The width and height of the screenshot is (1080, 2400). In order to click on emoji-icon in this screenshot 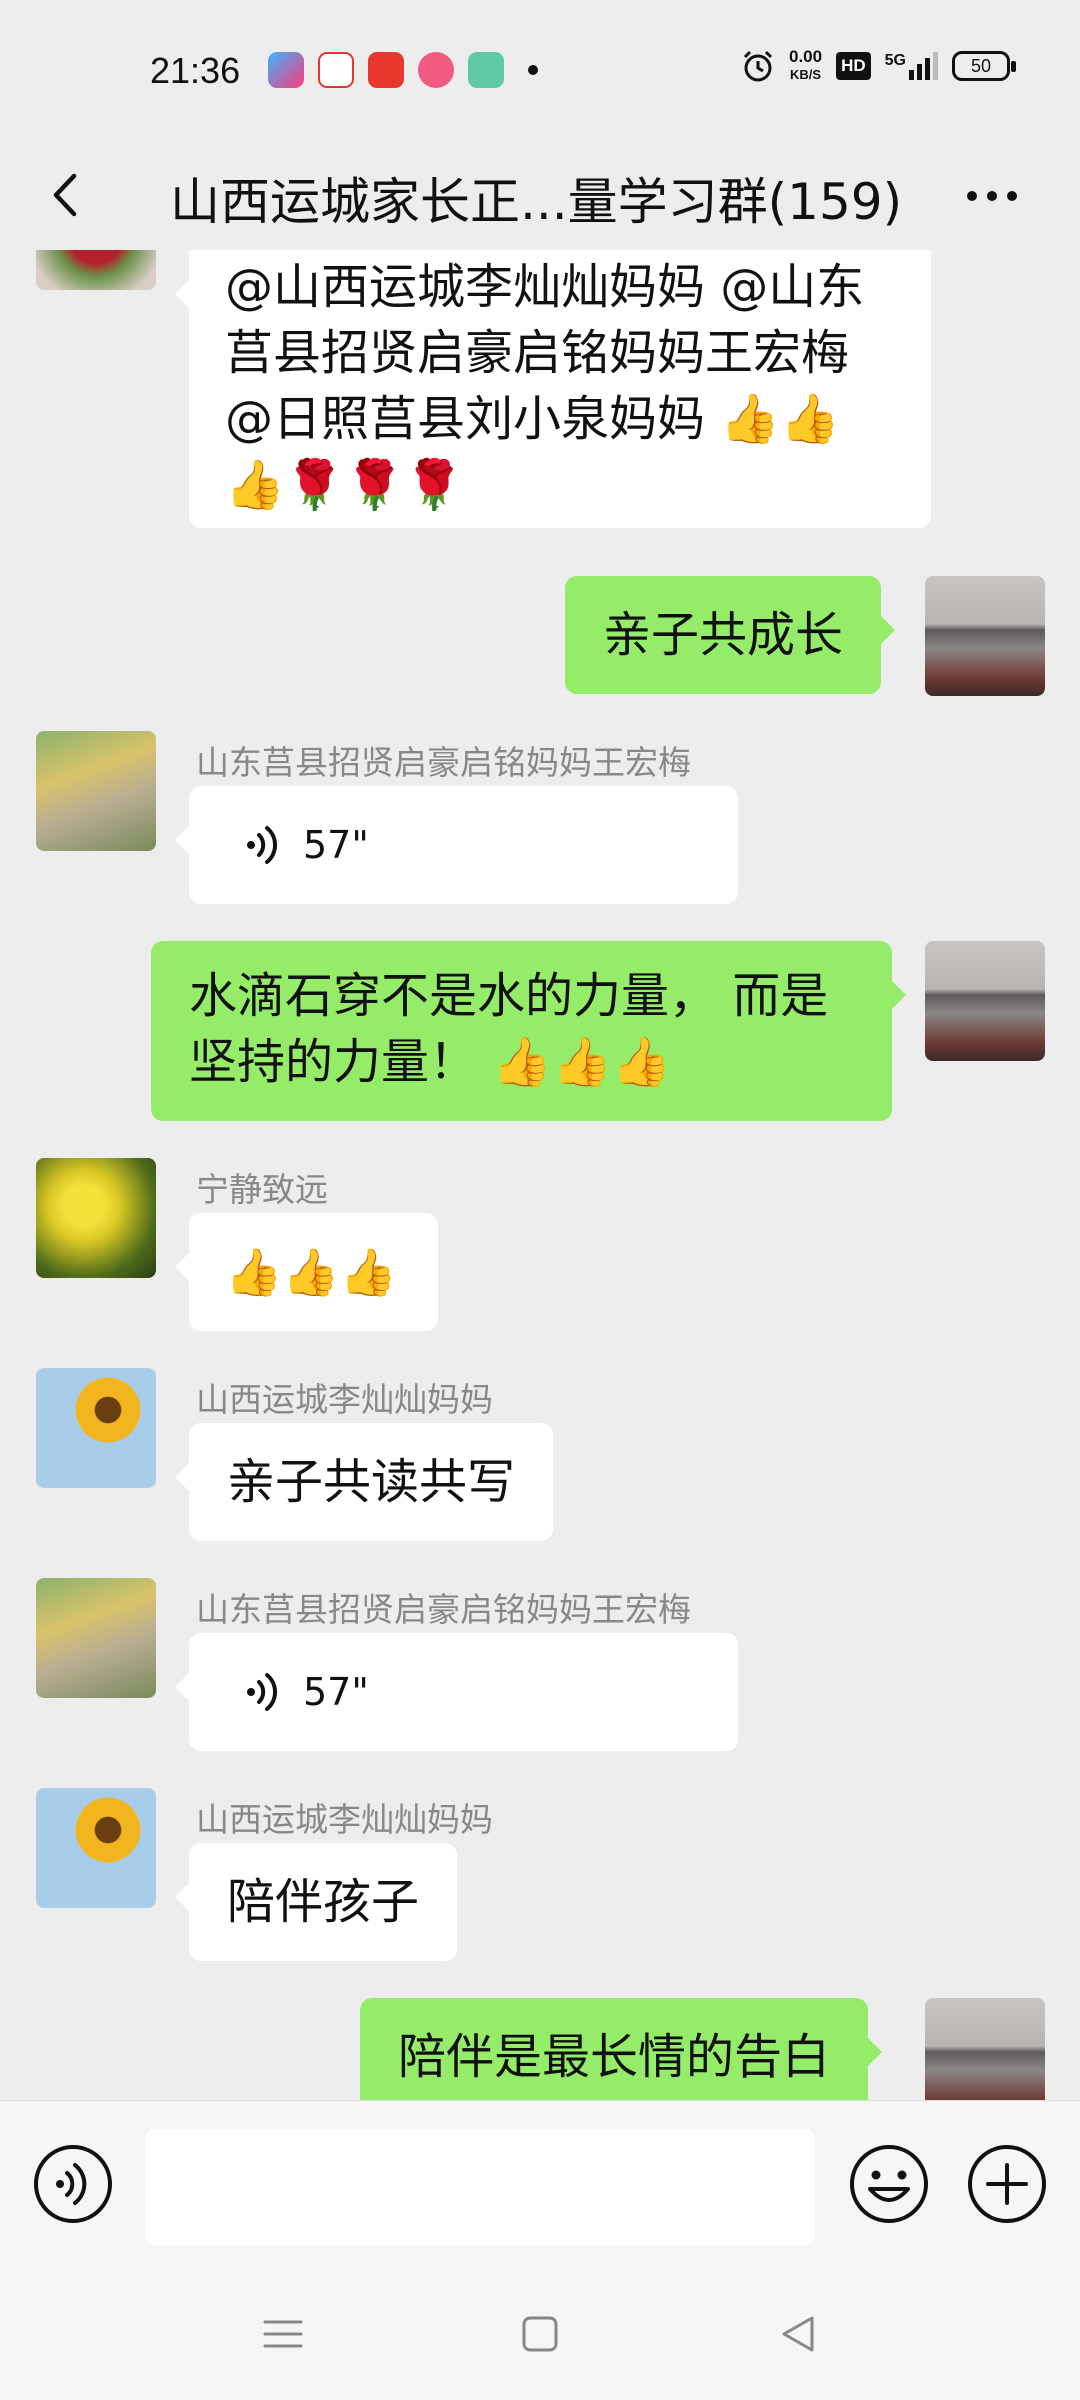, I will do `click(889, 2184)`.